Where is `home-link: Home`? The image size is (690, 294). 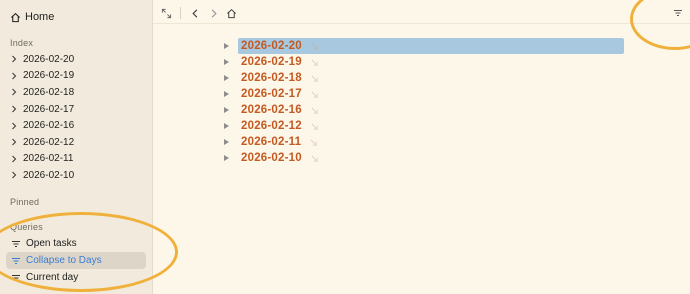 home-link: Home is located at coordinates (32, 17).